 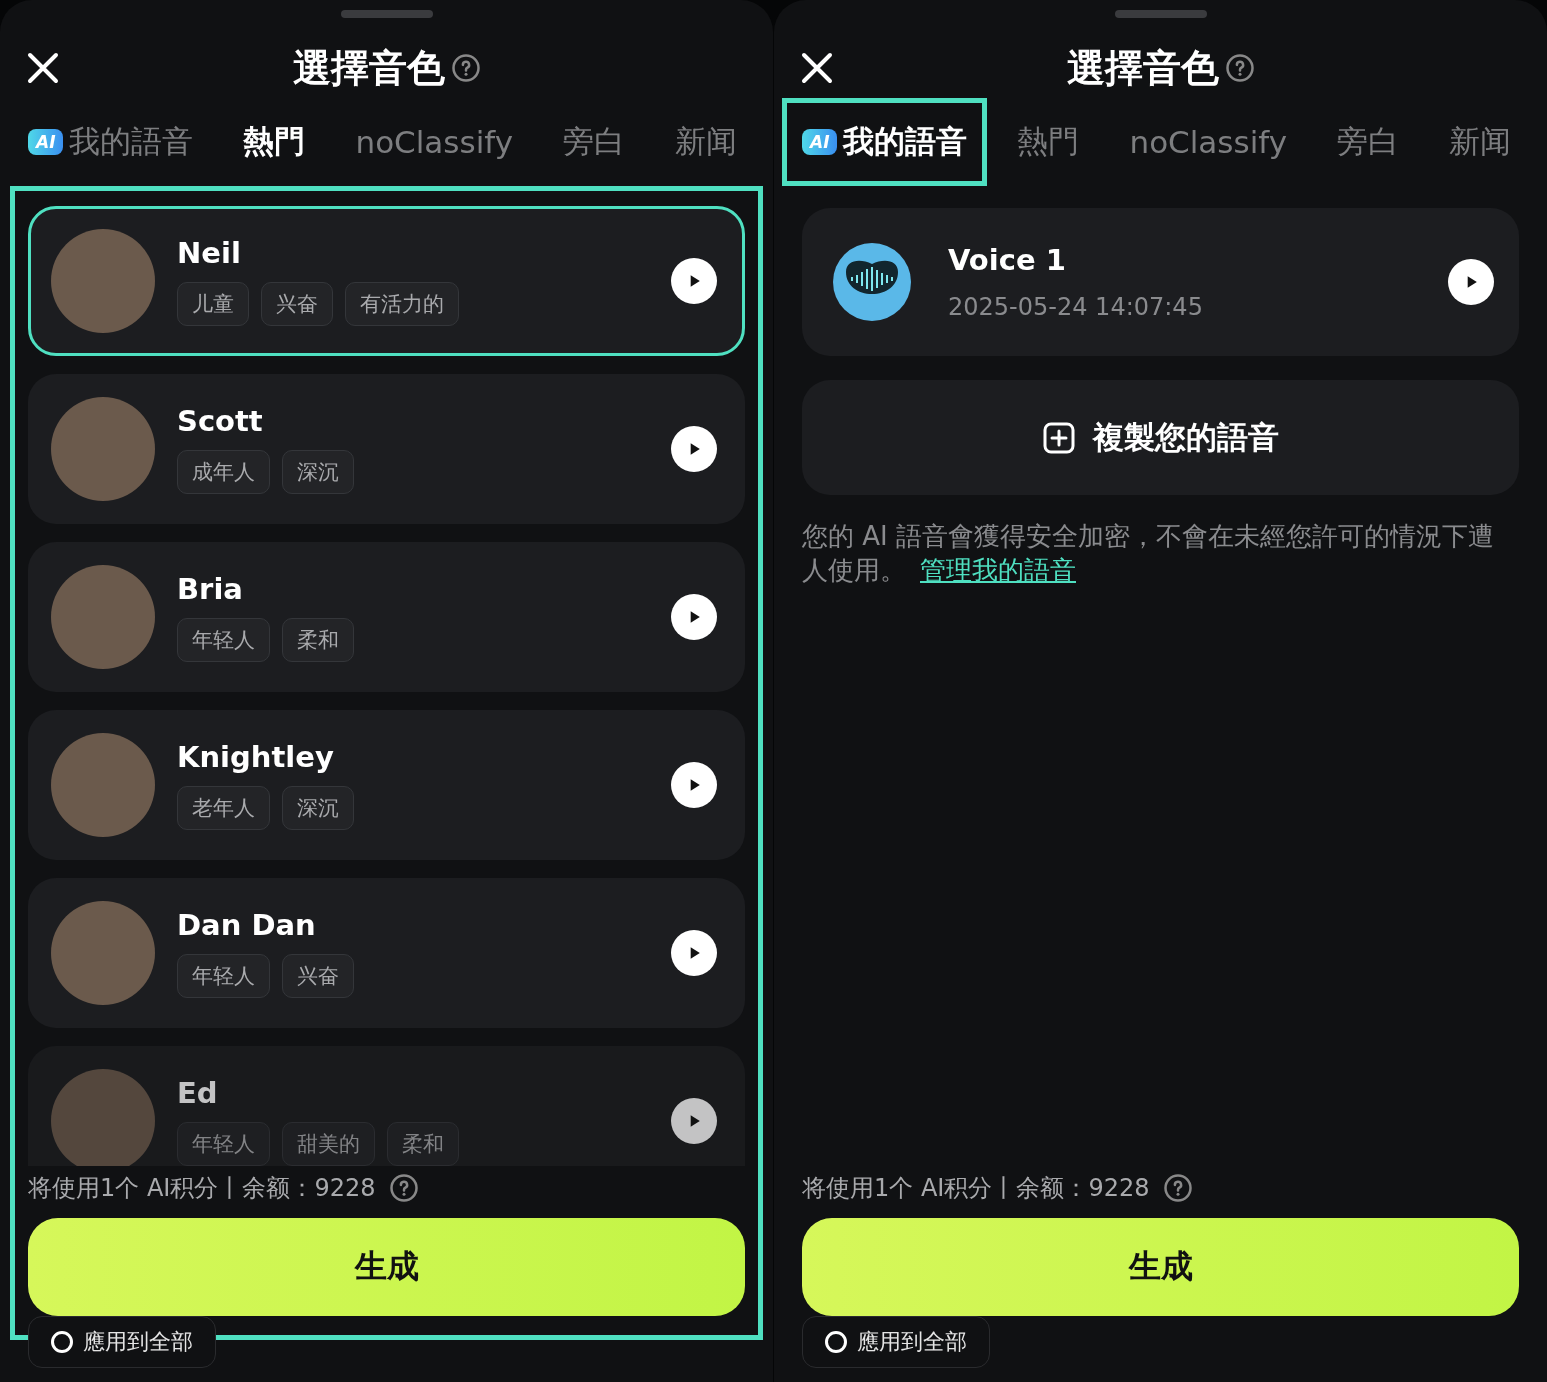 I want to click on waveform-avatar-icon, so click(x=872, y=282).